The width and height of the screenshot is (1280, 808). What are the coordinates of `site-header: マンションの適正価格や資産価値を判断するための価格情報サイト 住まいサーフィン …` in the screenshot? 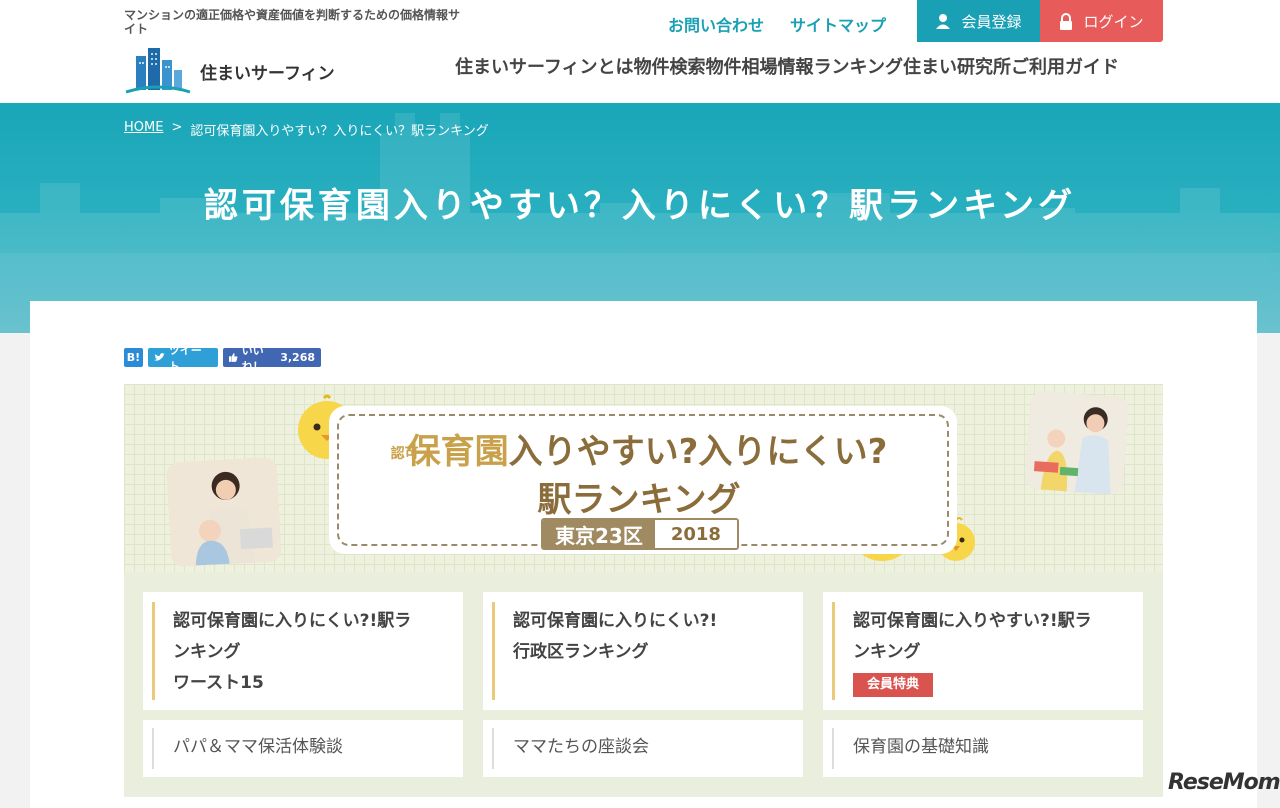 It's located at (640, 51).